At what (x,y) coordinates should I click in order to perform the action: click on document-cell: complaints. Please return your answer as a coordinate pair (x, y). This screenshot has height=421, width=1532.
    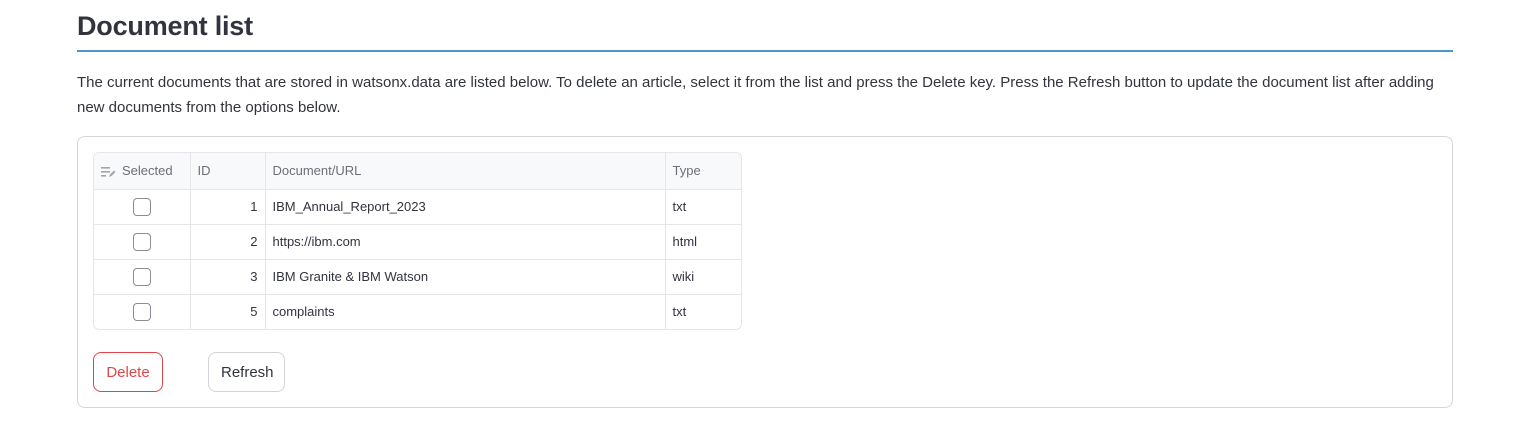
    Looking at the image, I should click on (465, 311).